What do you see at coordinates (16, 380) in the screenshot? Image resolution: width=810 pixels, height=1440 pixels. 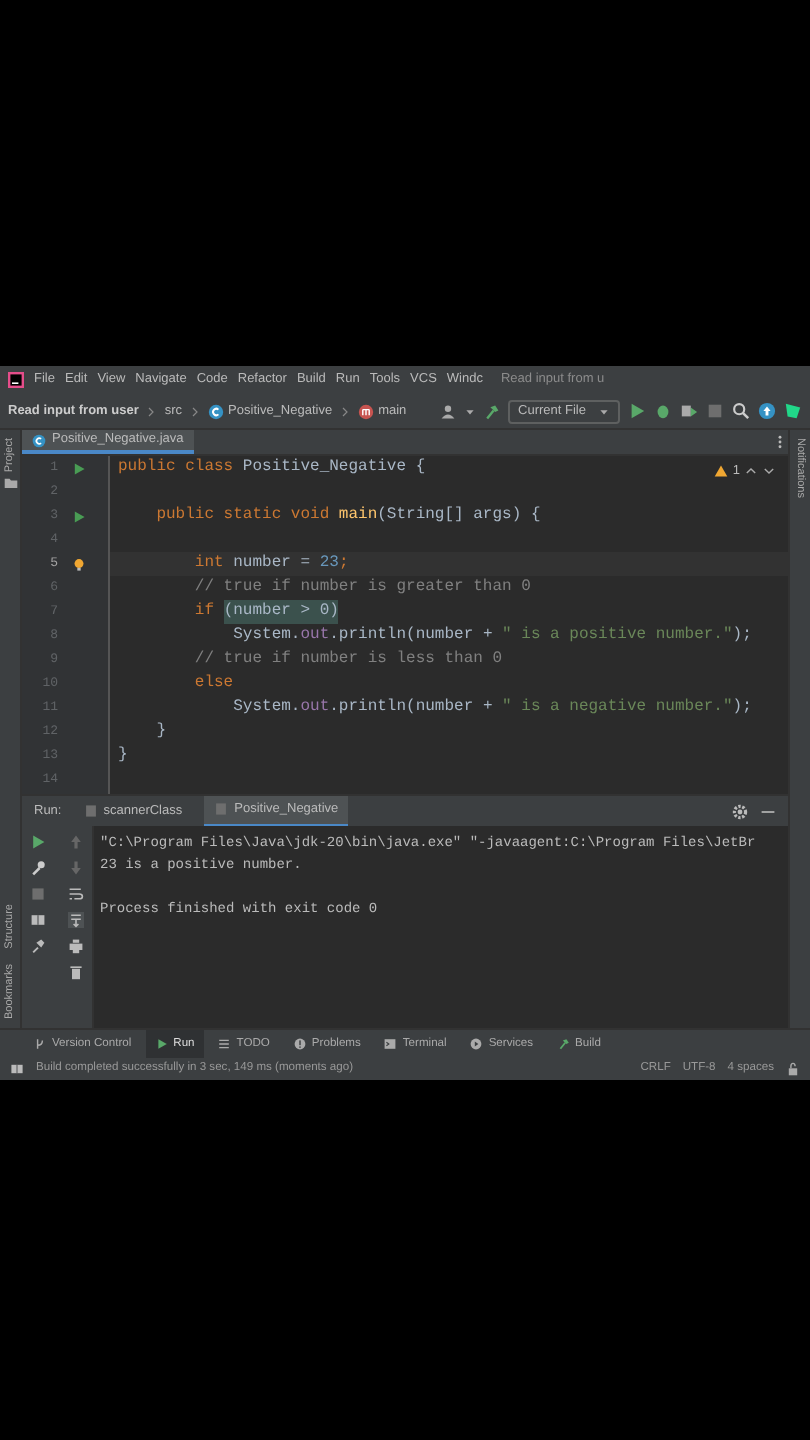 I see `app-logo-icon` at bounding box center [16, 380].